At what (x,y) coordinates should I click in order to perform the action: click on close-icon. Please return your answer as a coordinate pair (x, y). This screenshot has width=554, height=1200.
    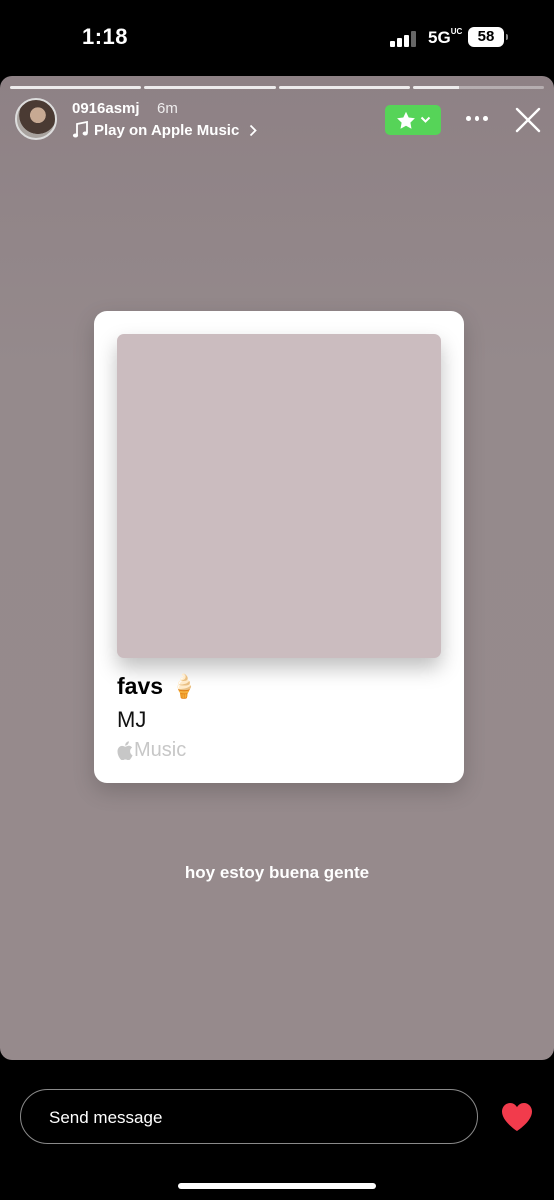
    Looking at the image, I should click on (528, 120).